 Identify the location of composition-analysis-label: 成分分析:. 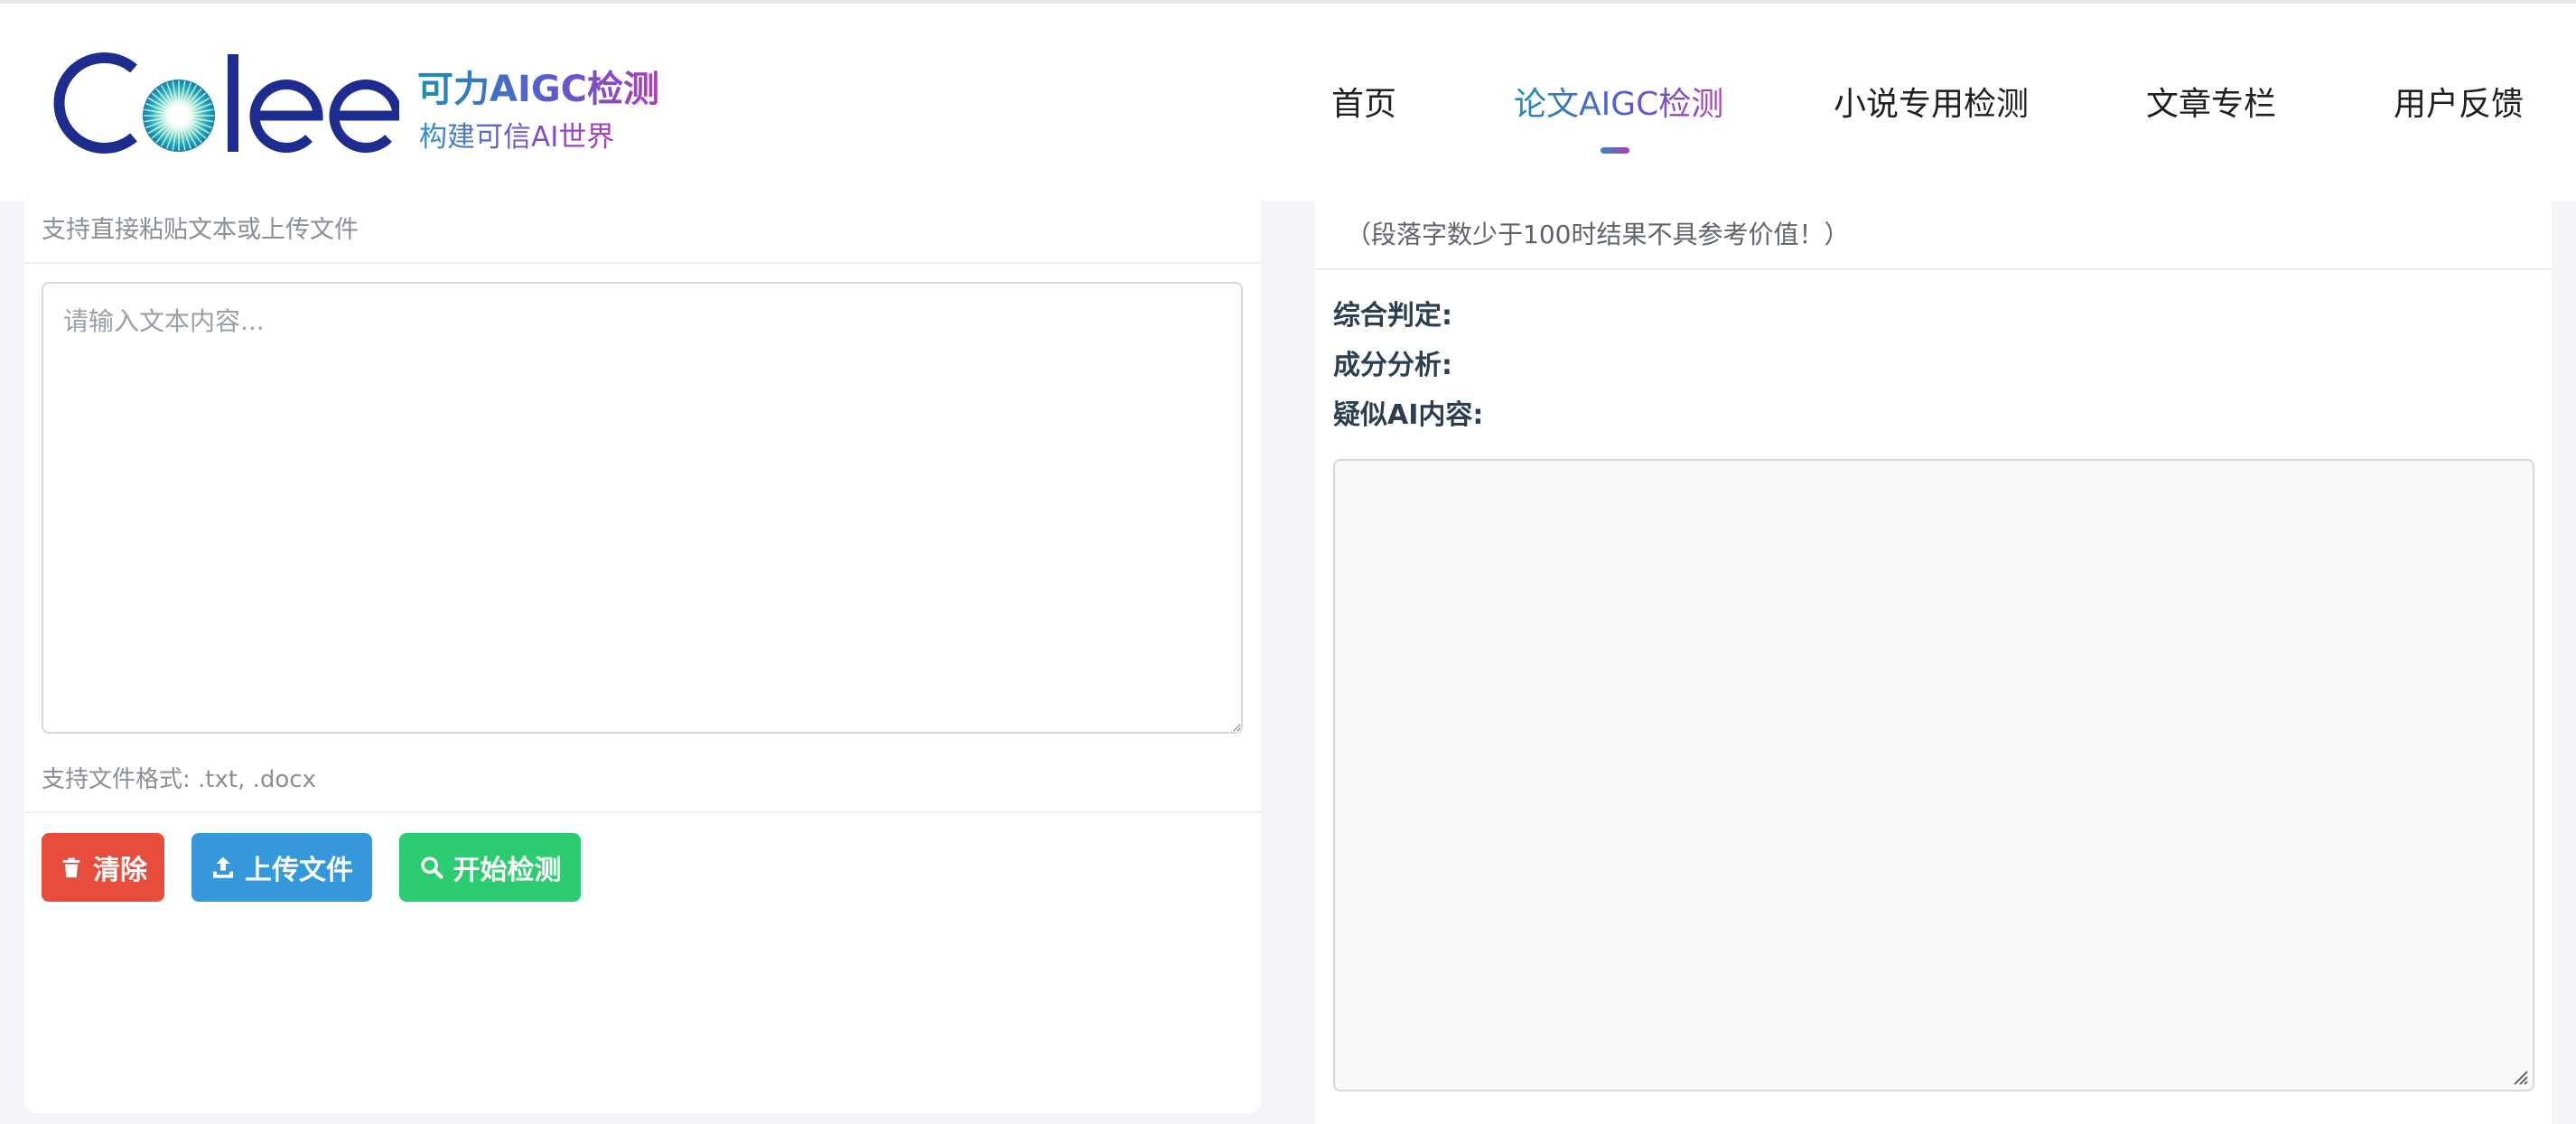
(1392, 366).